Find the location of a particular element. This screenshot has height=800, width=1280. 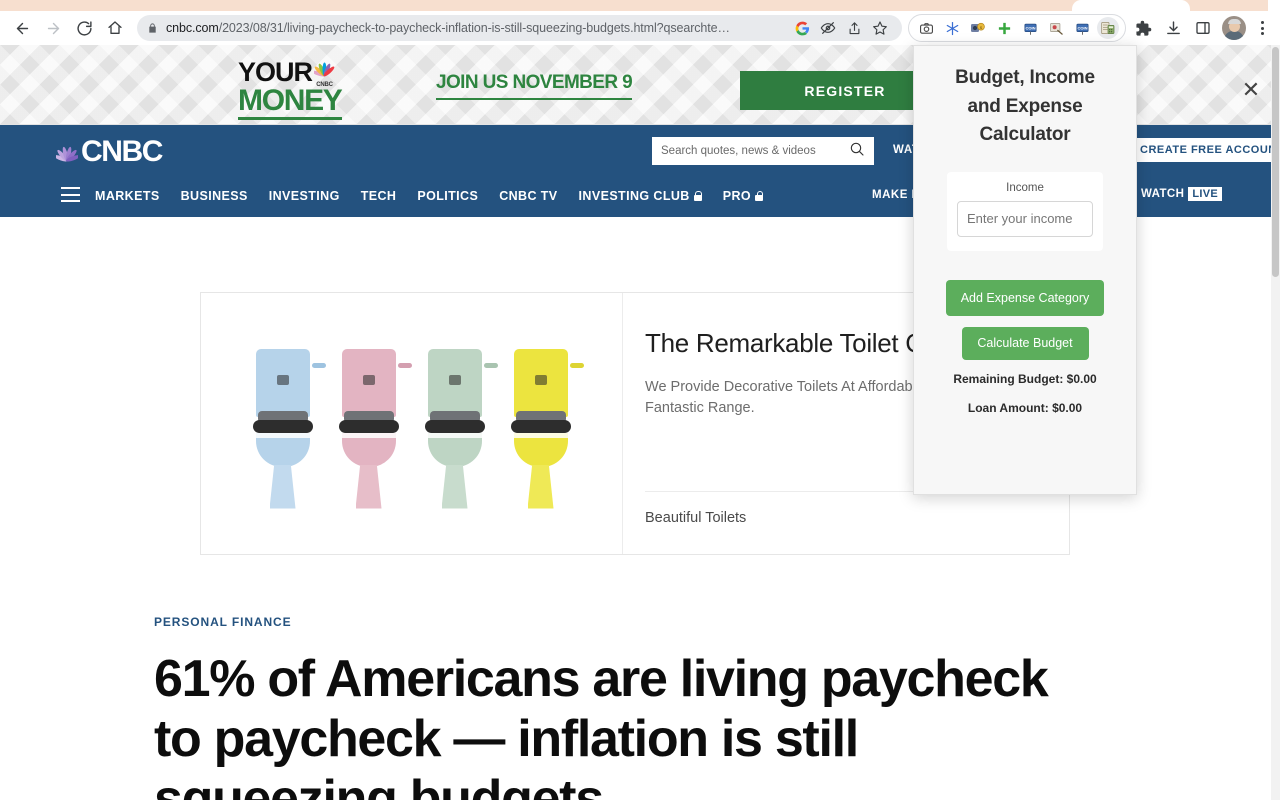

nav-item-pro: PRO is located at coordinates (743, 196).